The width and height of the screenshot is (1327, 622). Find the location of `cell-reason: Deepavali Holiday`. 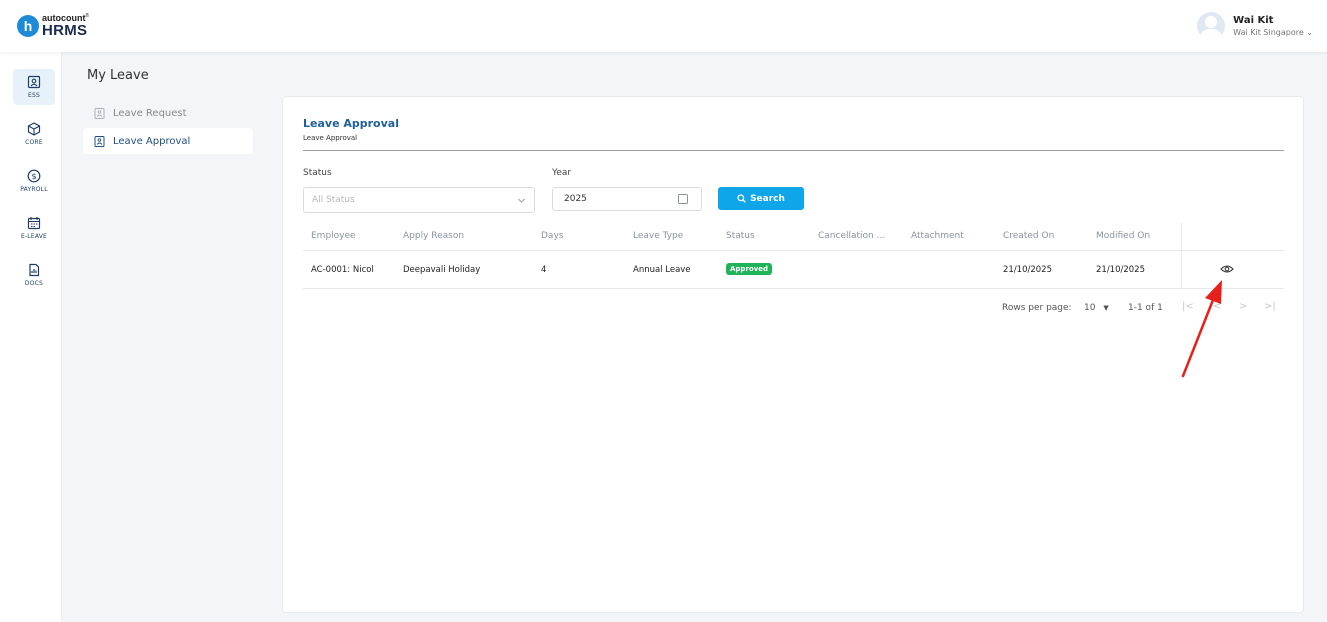

cell-reason: Deepavali Holiday is located at coordinates (442, 270).